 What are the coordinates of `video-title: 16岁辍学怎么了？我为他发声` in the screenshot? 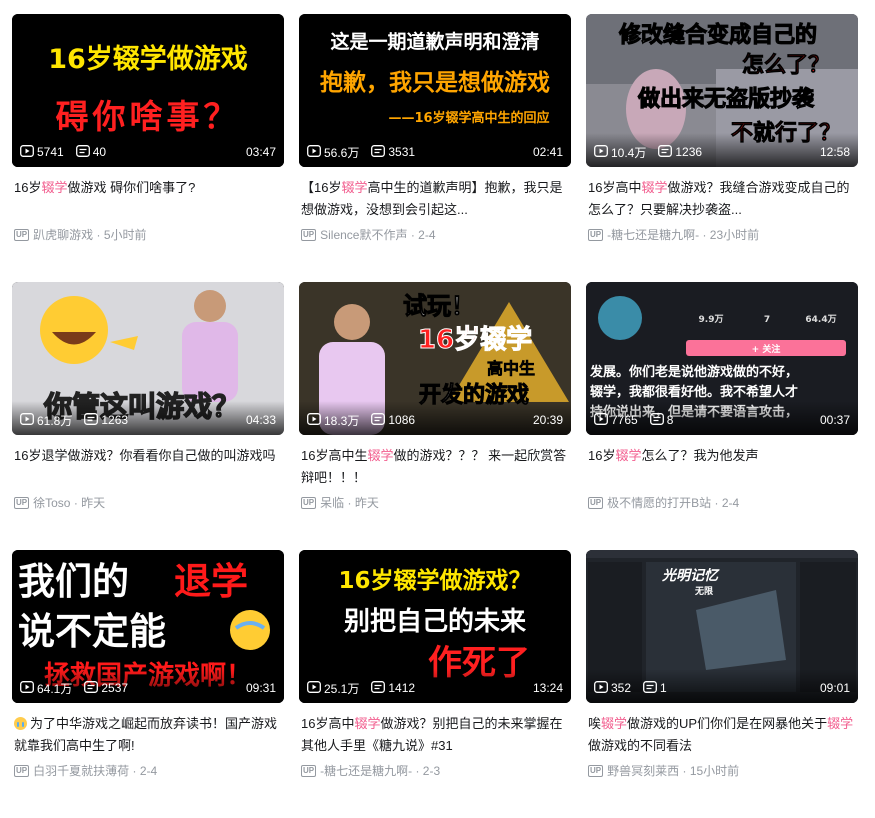 It's located at (722, 467).